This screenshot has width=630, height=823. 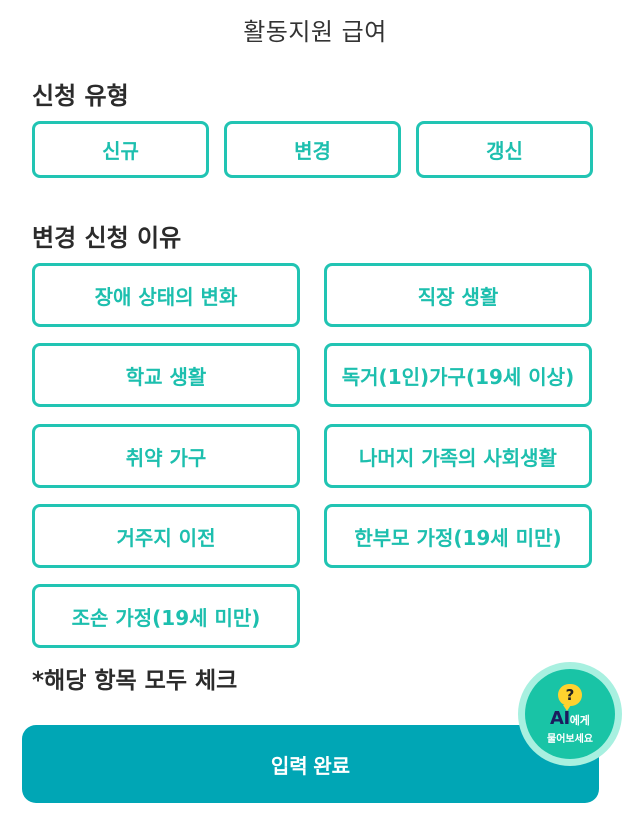 I want to click on change-reason-title: 변경 신청 이유, so click(x=107, y=238).